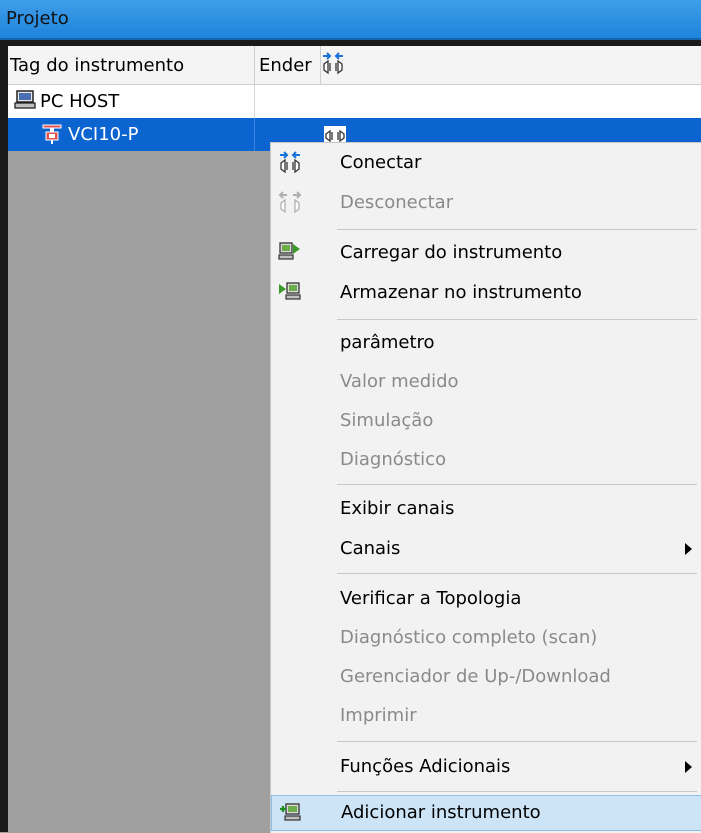 The width and height of the screenshot is (701, 833). I want to click on computer-icon, so click(25, 102).